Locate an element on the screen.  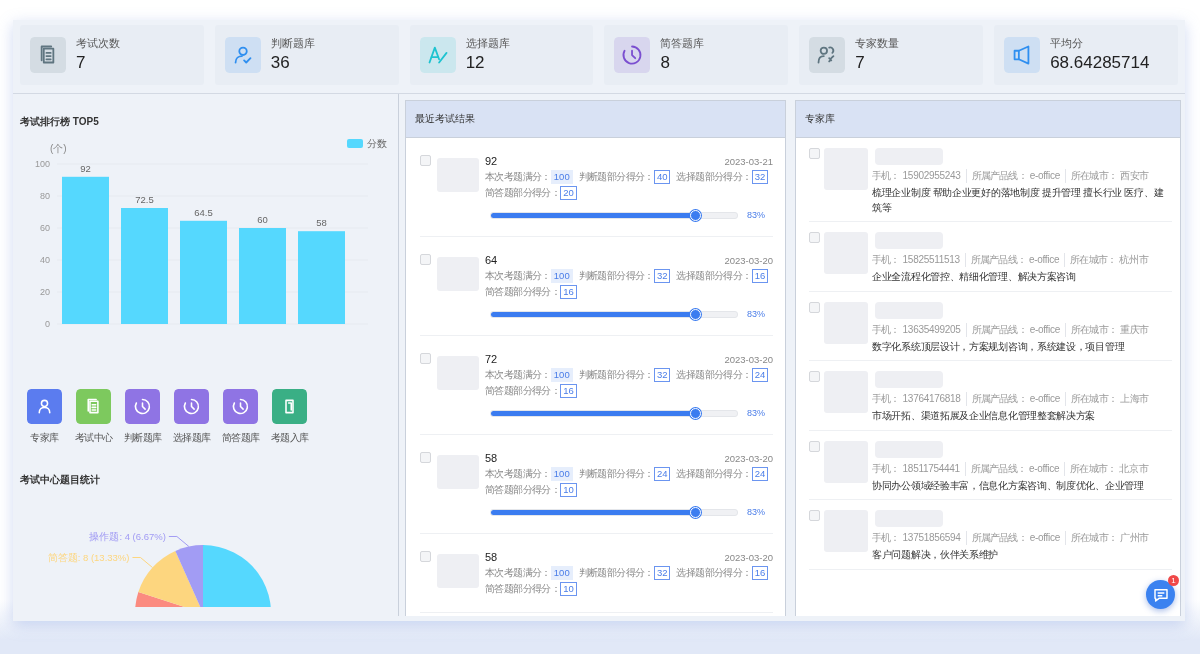
shortcut-button: 选择题库 is located at coordinates (191, 417).